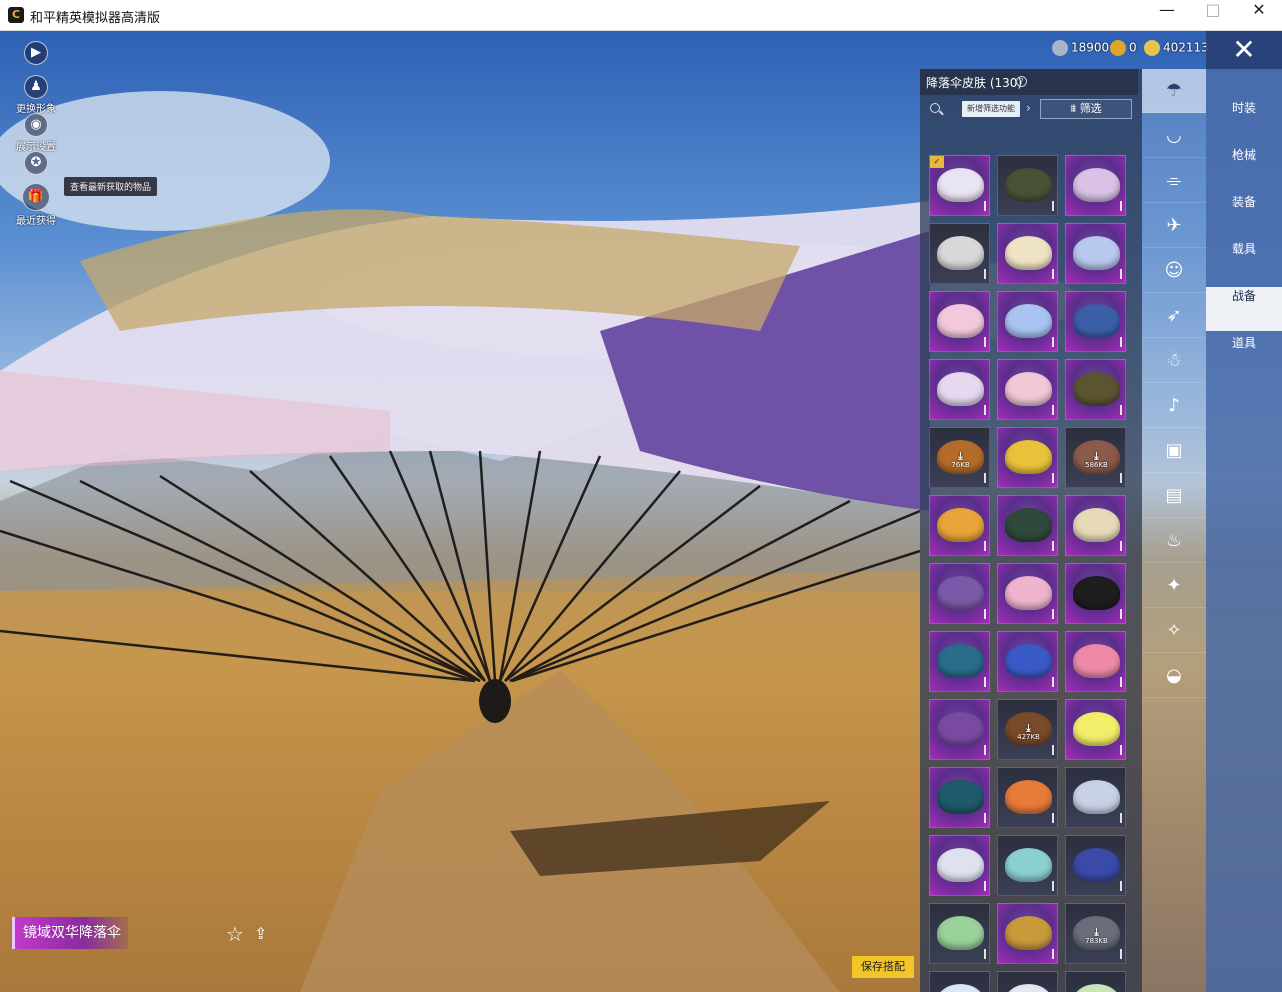 The image size is (1282, 992). What do you see at coordinates (70, 933) in the screenshot?
I see `item-name: 镜域双华降落伞` at bounding box center [70, 933].